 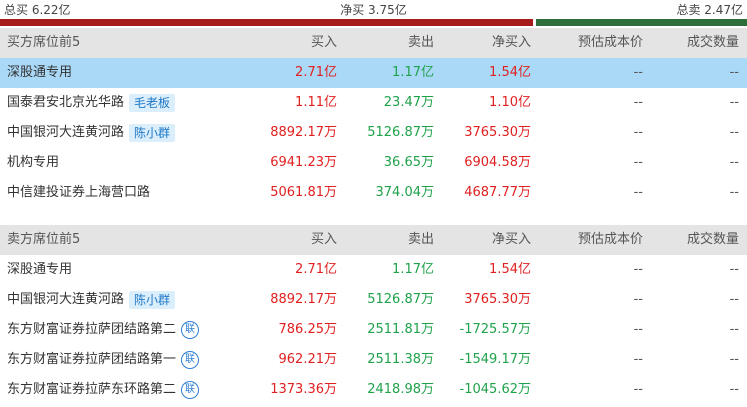 I want to click on seat-name: 国泰君安北京光华路, so click(x=66, y=102).